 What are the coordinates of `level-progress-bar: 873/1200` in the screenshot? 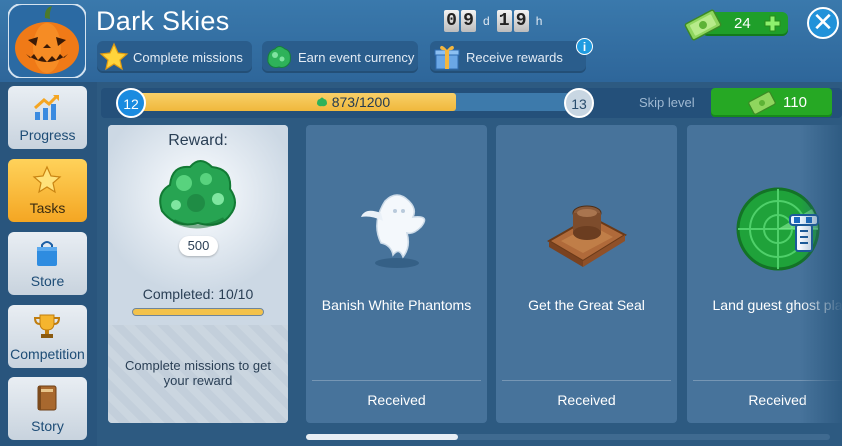 It's located at (353, 102).